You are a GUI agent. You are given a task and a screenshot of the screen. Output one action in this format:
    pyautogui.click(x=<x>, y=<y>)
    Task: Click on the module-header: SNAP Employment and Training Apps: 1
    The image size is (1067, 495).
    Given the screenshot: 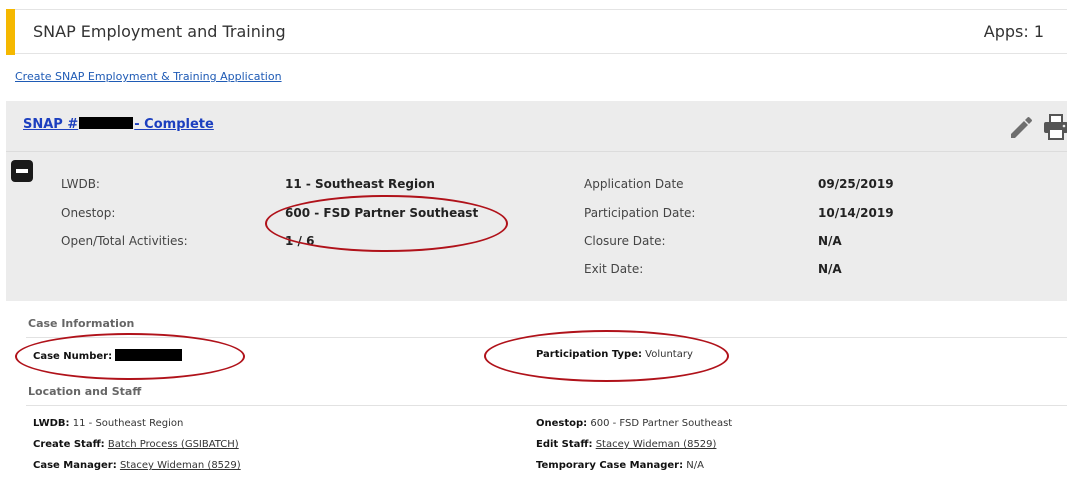 What is the action you would take?
    pyautogui.click(x=536, y=32)
    